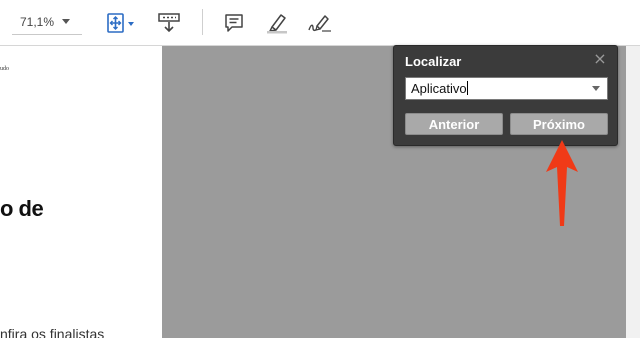  What do you see at coordinates (22, 208) in the screenshot?
I see `page-heading: o de` at bounding box center [22, 208].